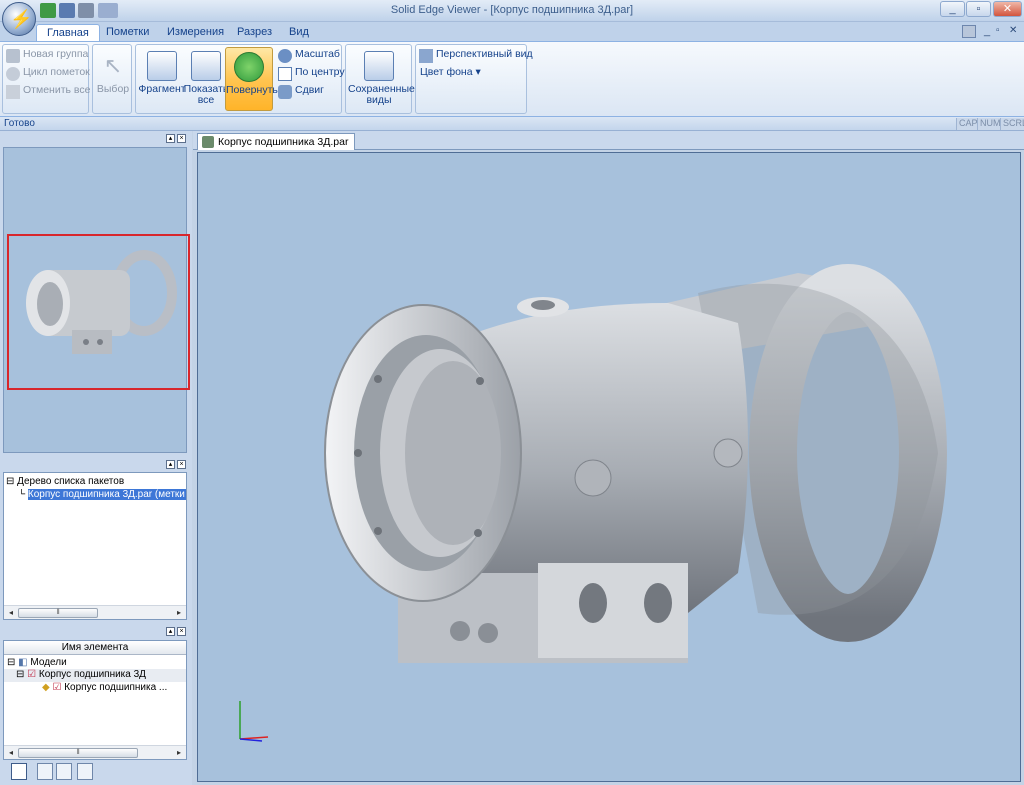 This screenshot has width=1024, height=785. Describe the element at coordinates (299, 32) in the screenshot. I see `tab-view: Вид` at that location.